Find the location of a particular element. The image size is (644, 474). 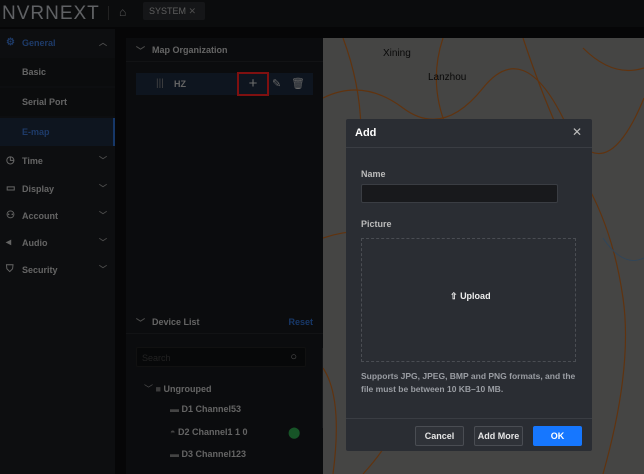

cancel-button: Cancel is located at coordinates (439, 436).